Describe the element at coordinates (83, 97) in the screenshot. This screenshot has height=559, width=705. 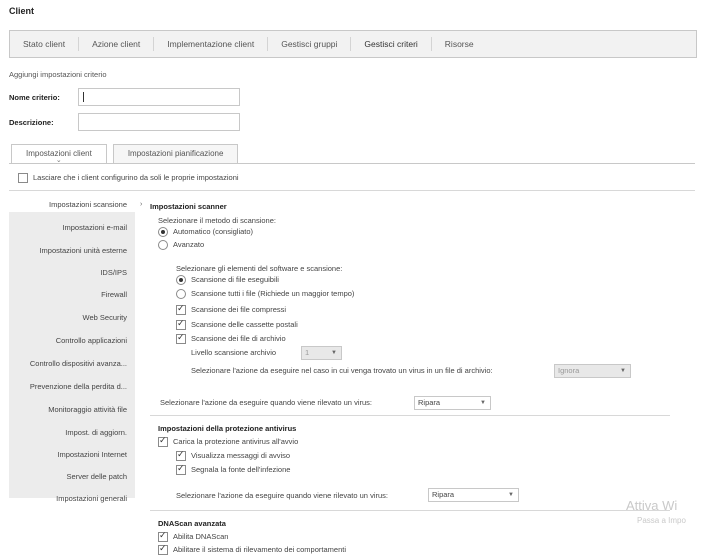
I see `text-cursor` at that location.